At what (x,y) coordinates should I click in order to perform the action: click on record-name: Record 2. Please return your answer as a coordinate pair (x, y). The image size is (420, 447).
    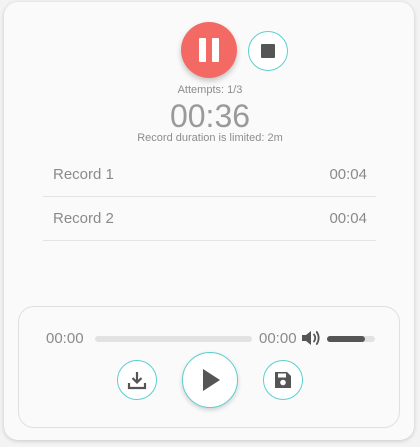
    Looking at the image, I should click on (83, 218).